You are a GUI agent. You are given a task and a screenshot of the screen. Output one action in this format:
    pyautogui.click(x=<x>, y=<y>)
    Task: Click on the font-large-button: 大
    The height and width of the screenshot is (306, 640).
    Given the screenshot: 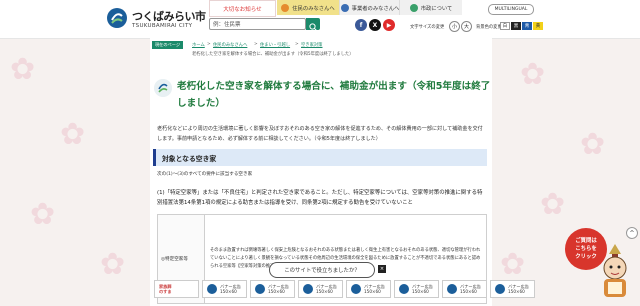 What is the action you would take?
    pyautogui.click(x=466, y=26)
    